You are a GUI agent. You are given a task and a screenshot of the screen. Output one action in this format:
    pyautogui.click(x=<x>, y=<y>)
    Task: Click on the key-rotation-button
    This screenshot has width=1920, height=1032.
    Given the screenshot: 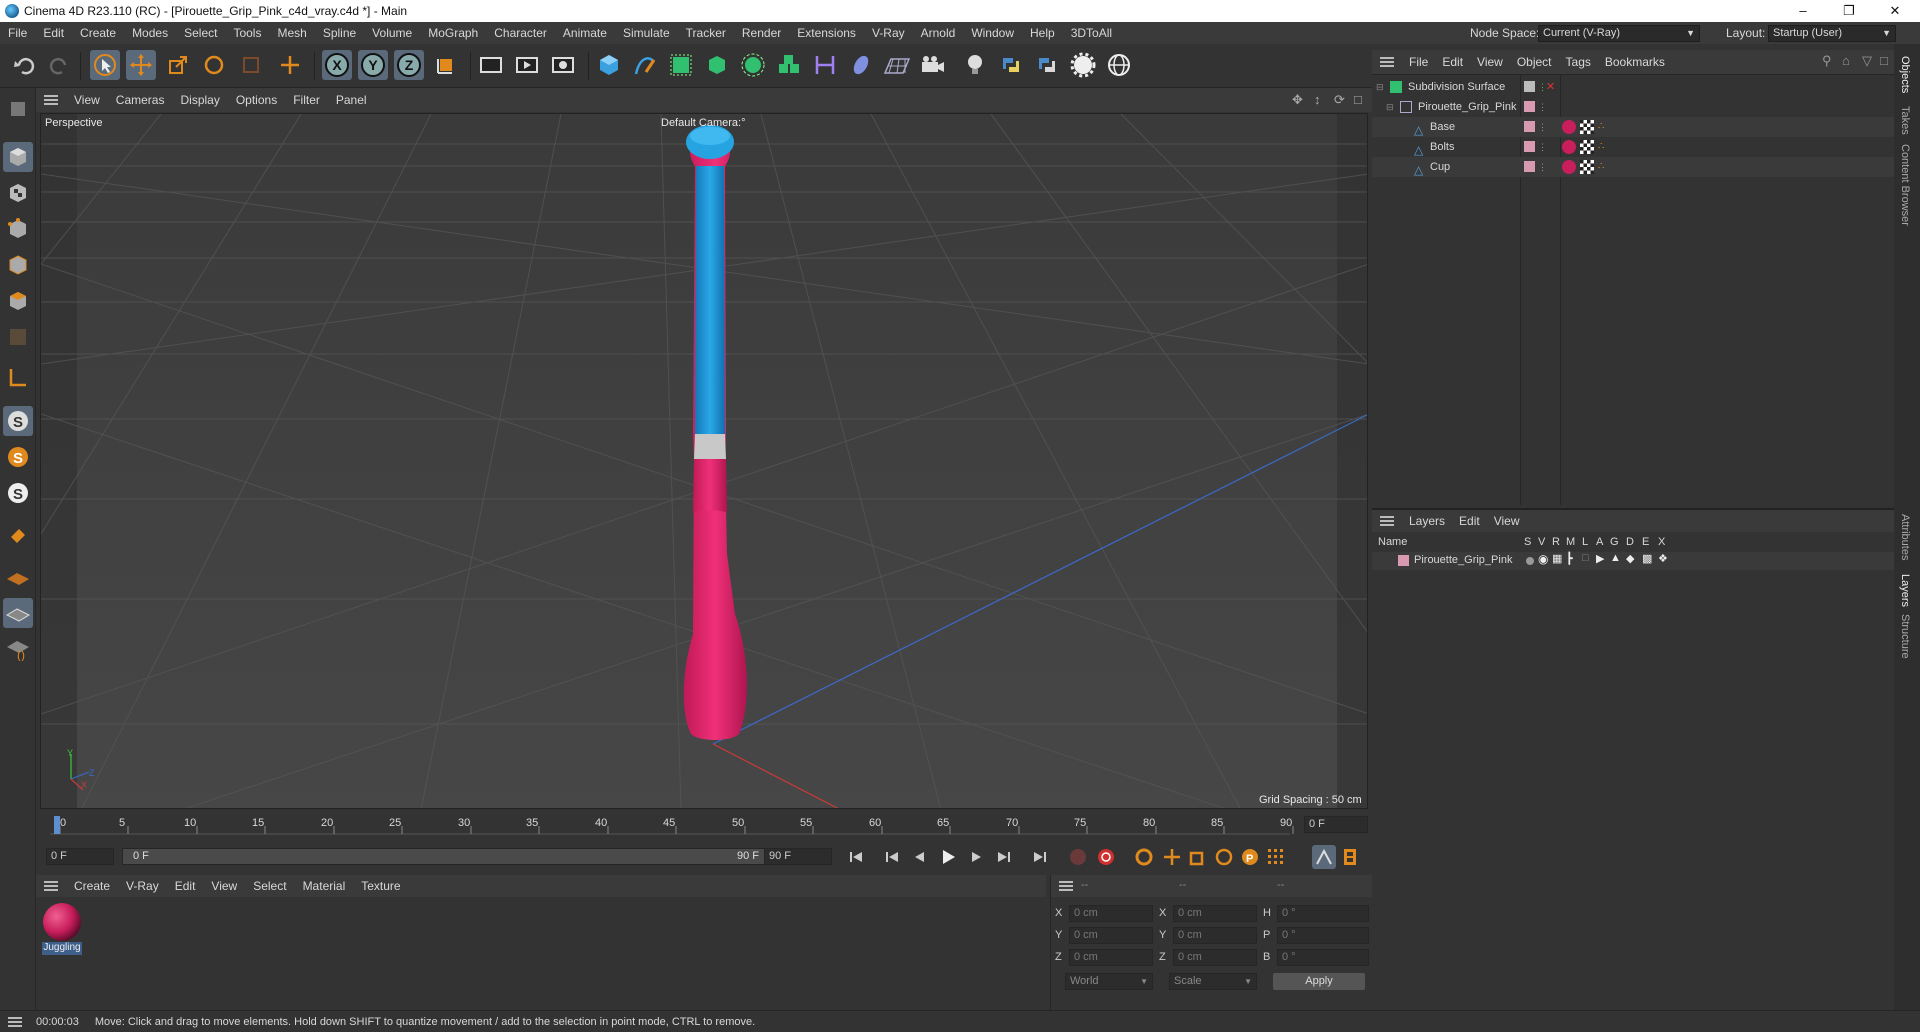 What is the action you would take?
    pyautogui.click(x=1224, y=857)
    